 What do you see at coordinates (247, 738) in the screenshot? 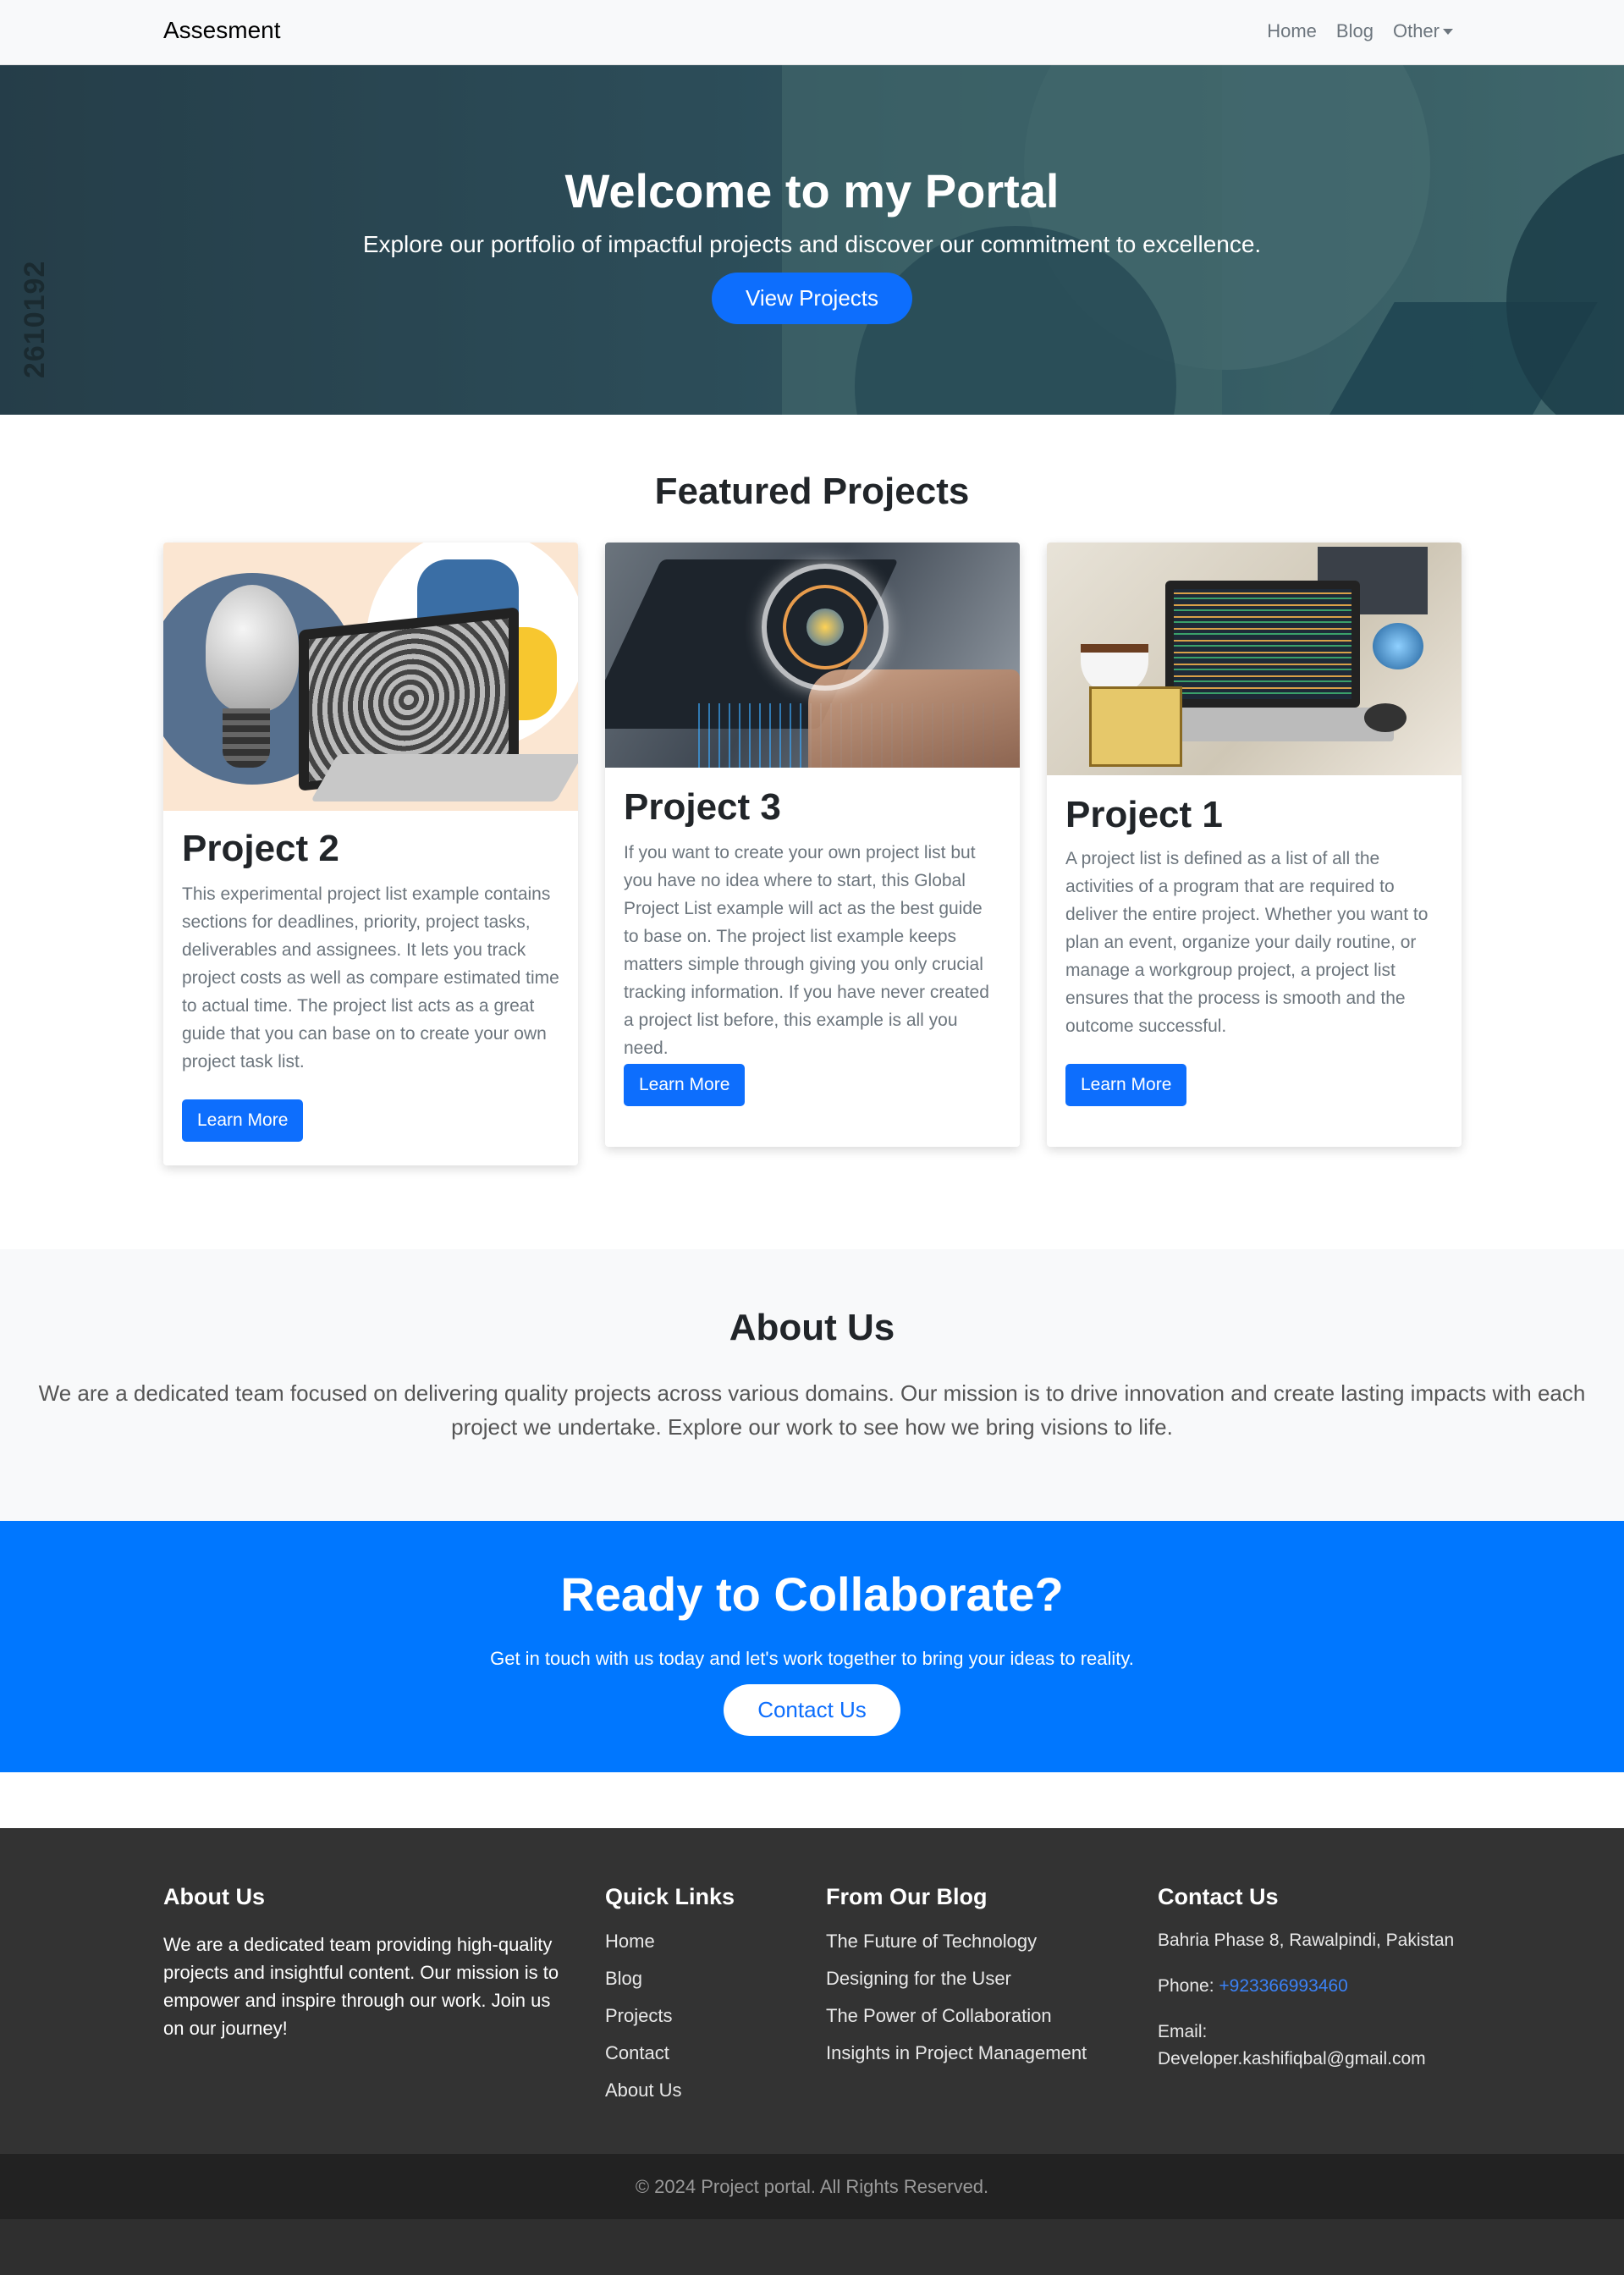
I see `lightbulb-base-shape` at bounding box center [247, 738].